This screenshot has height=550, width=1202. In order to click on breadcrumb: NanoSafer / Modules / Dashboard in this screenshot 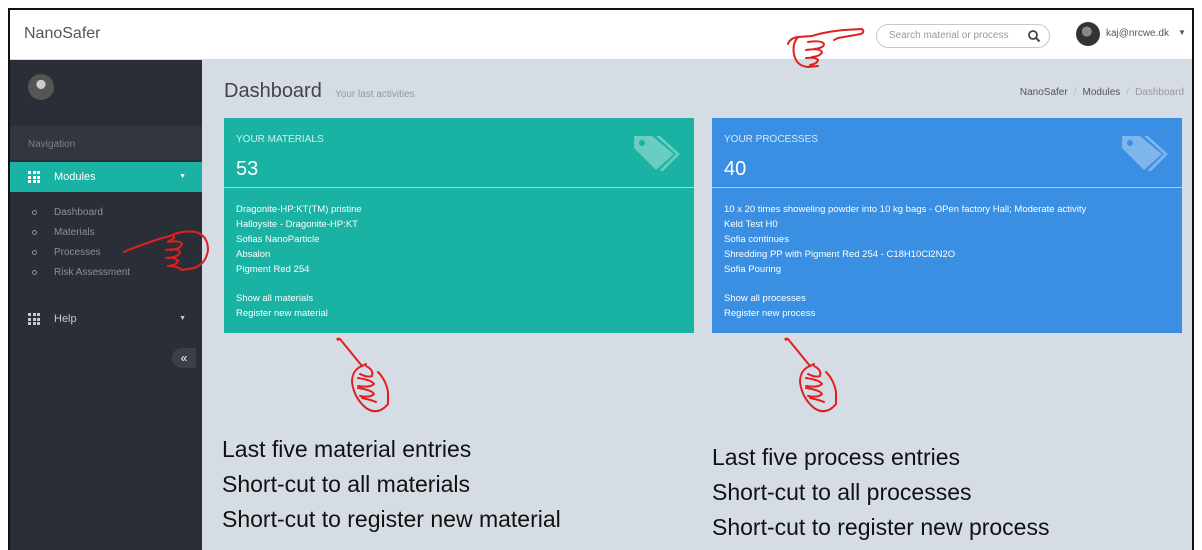, I will do `click(1102, 92)`.